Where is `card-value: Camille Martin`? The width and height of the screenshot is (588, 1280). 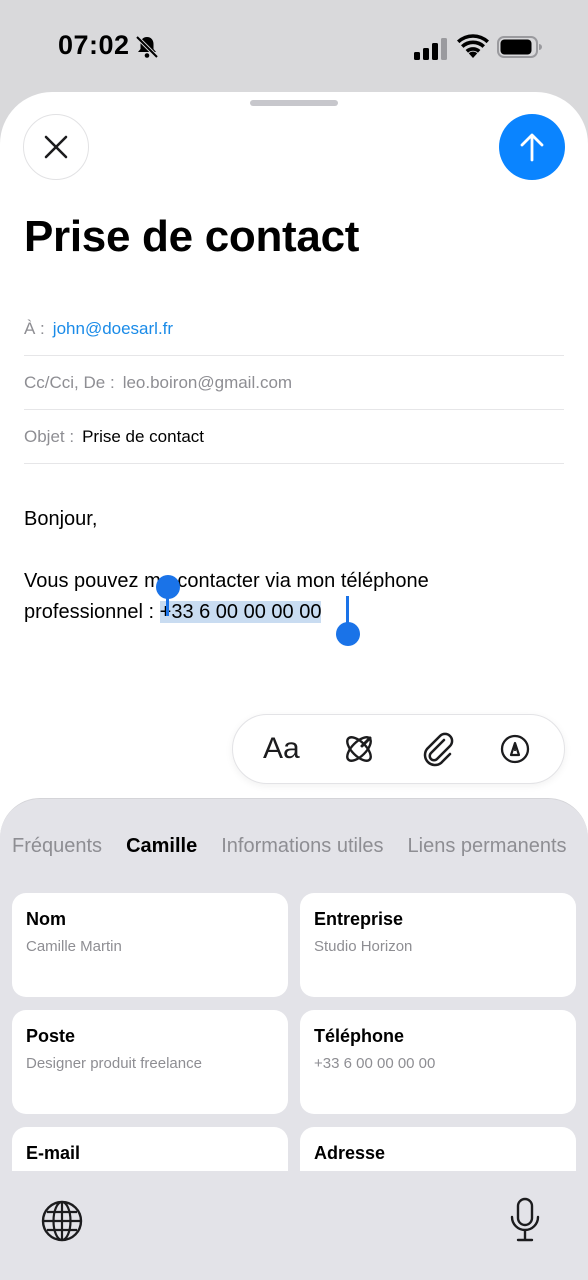
card-value: Camille Martin is located at coordinates (74, 946).